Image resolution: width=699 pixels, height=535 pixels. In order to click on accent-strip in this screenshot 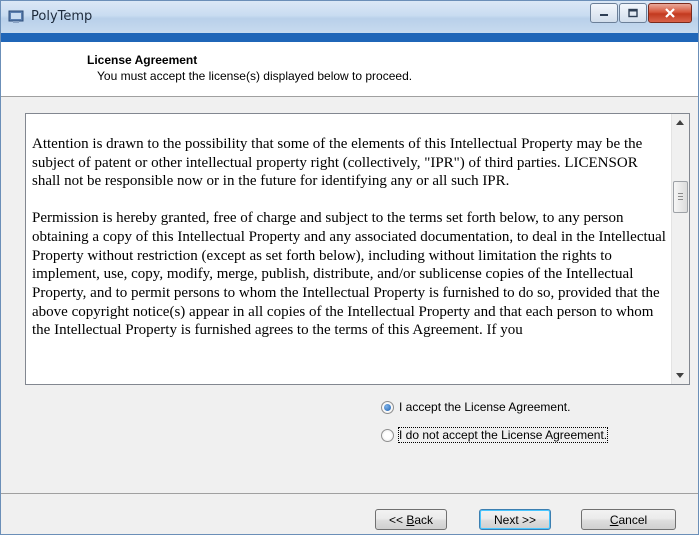, I will do `click(349, 37)`.